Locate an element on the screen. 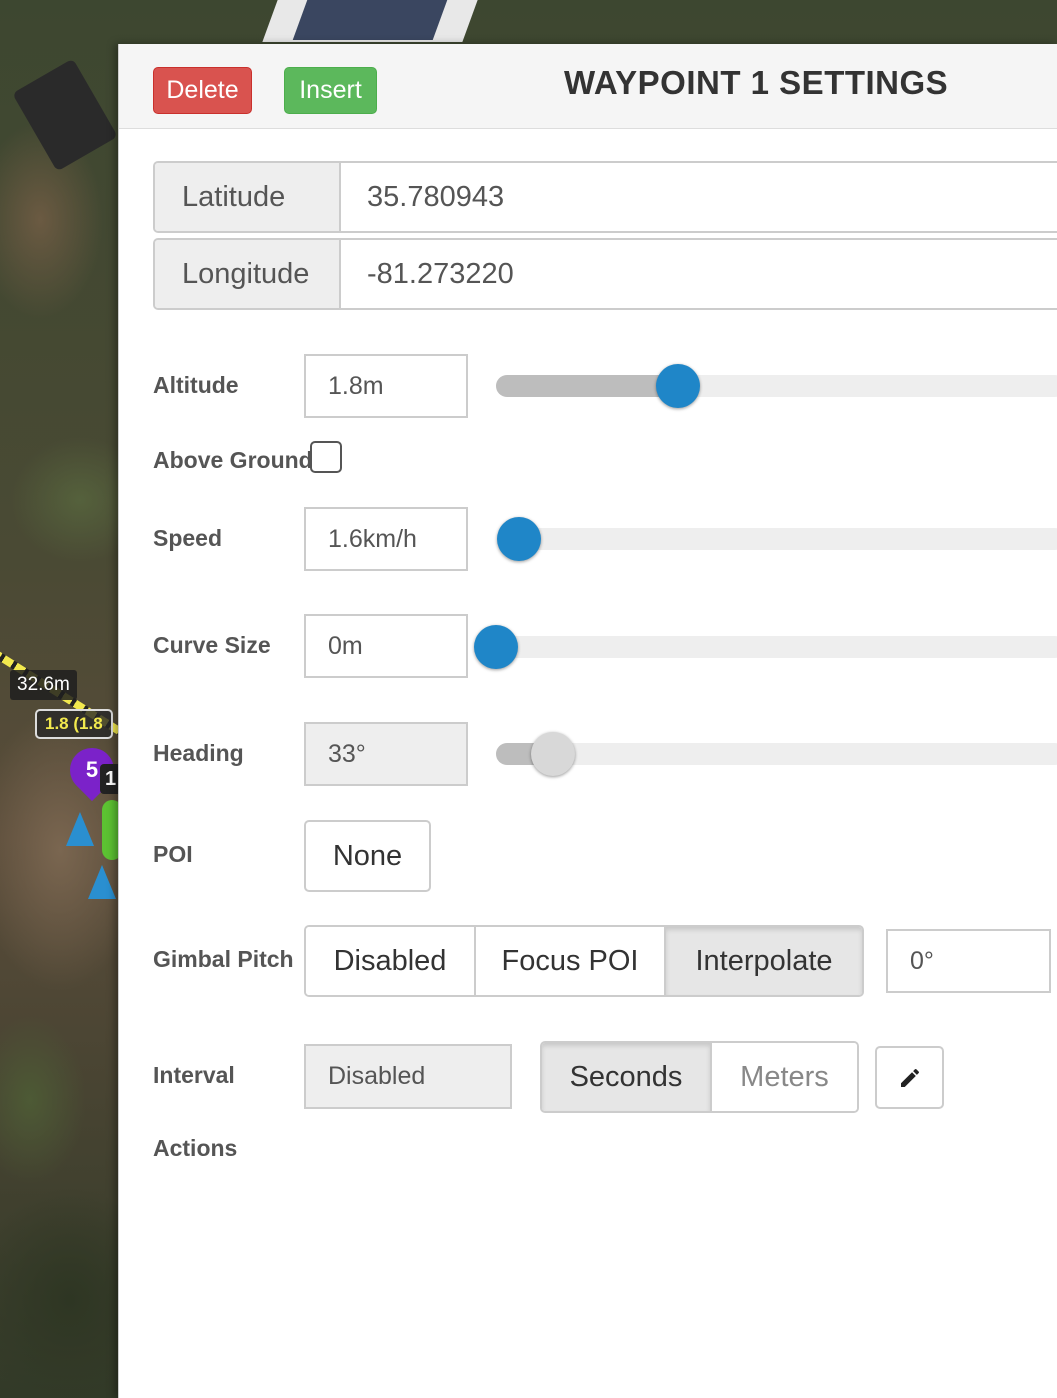  gimbal-pitch-options: Disabled Focus POI Interpolate is located at coordinates (584, 961).